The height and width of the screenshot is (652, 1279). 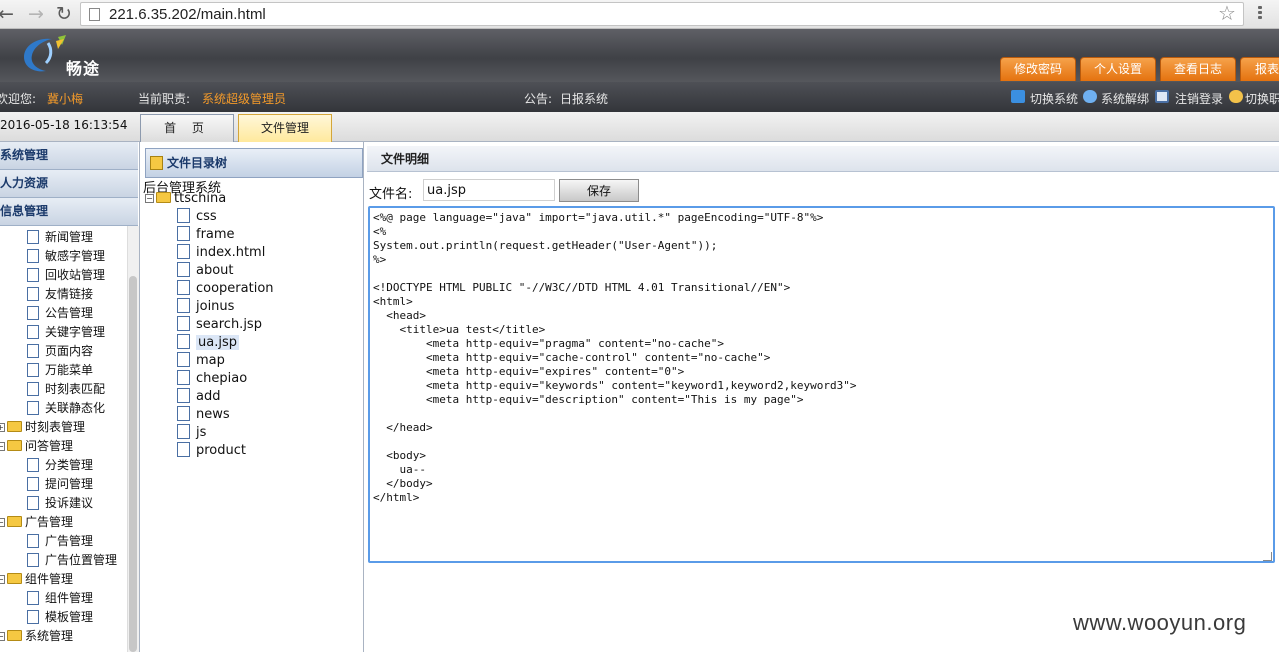 What do you see at coordinates (1038, 69) in the screenshot?
I see `change-password-button: 修改密码` at bounding box center [1038, 69].